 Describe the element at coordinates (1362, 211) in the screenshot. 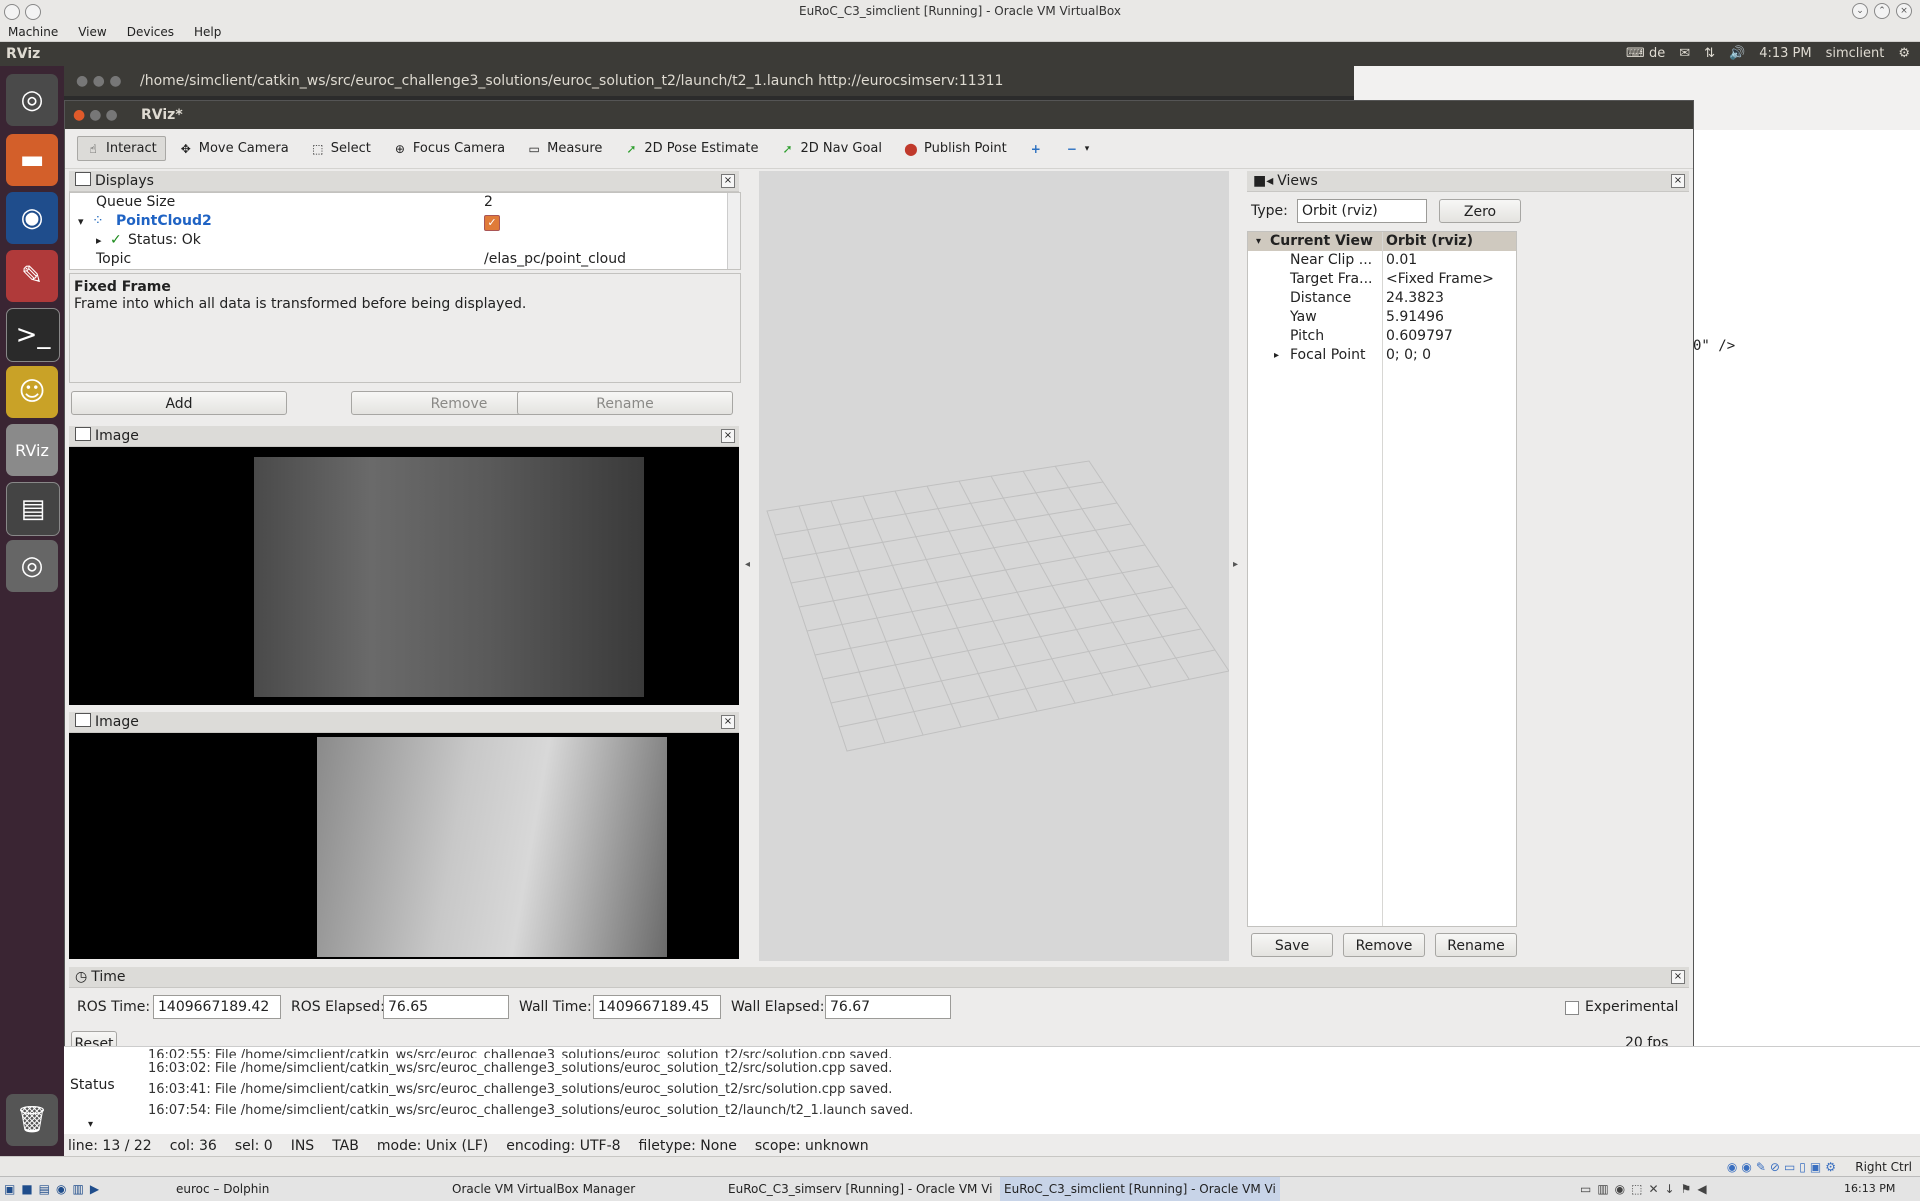

I see `views-type-select: Orbit (rviz)` at that location.